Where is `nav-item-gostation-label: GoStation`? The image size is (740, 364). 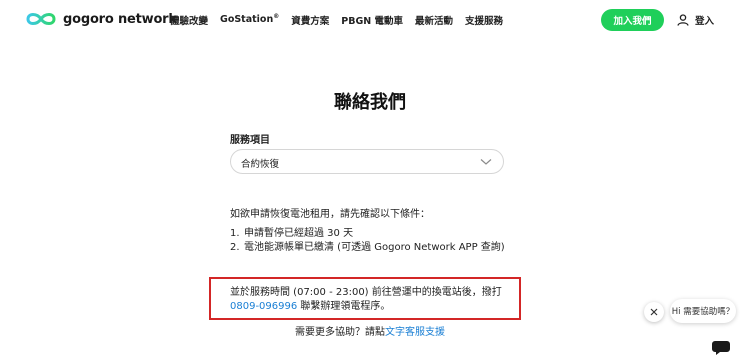
nav-item-gostation-label: GoStation is located at coordinates (247, 20).